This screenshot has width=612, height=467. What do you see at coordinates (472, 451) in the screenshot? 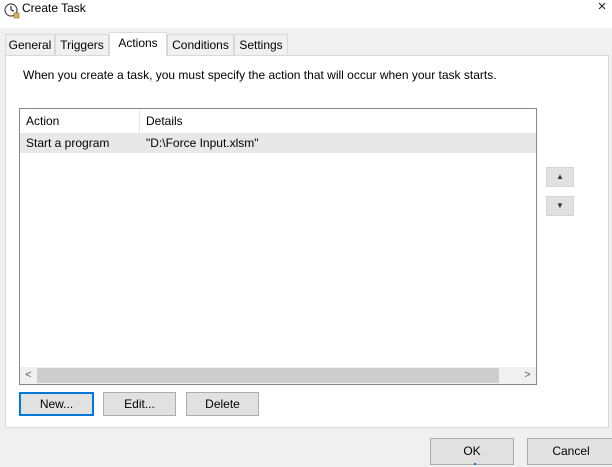
I see `ok-button: OK` at bounding box center [472, 451].